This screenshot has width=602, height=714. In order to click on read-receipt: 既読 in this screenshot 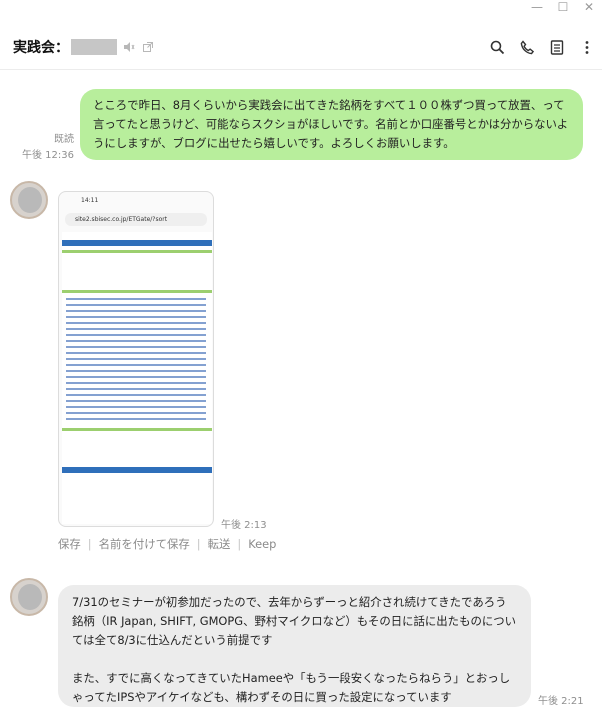, I will do `click(64, 139)`.